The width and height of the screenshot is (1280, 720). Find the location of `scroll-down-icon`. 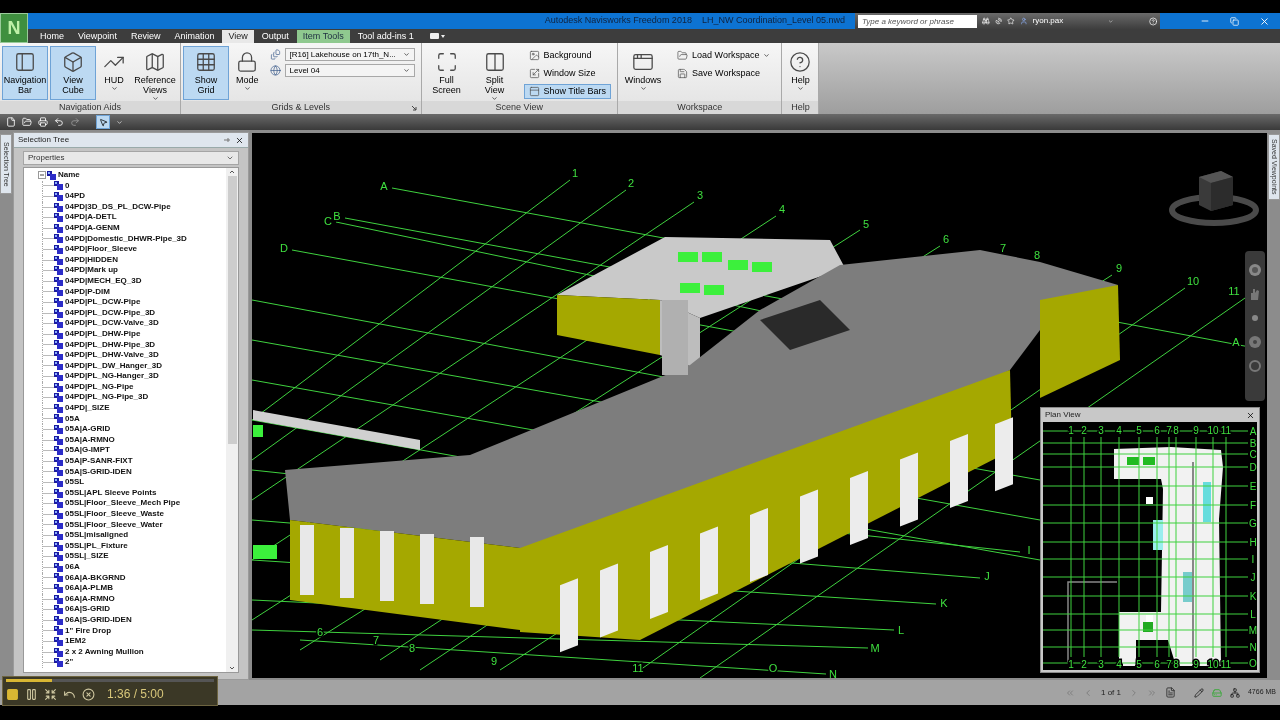

scroll-down-icon is located at coordinates (232, 668).